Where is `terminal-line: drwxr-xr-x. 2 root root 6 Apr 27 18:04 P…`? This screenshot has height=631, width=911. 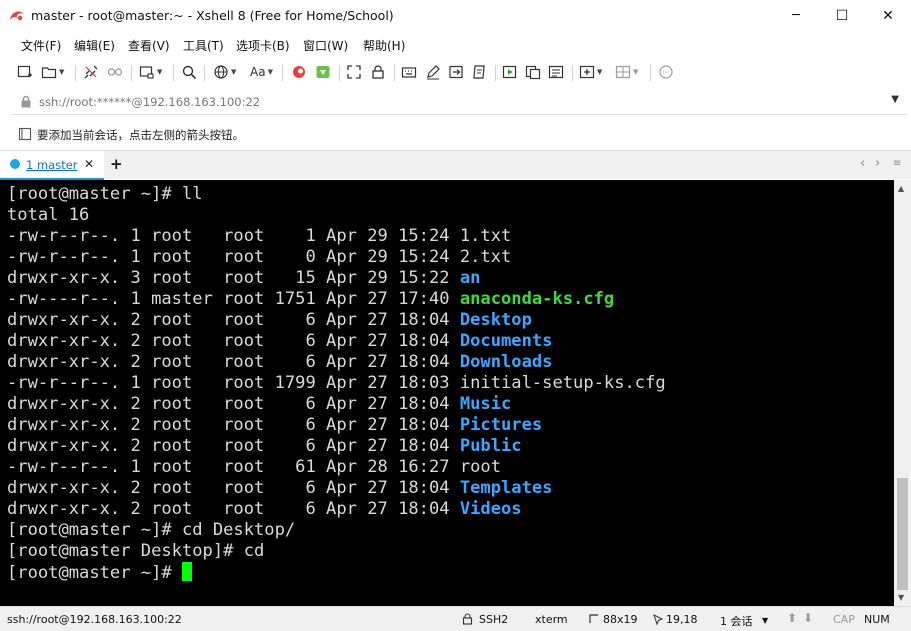 terminal-line: drwxr-xr-x. 2 root root 6 Apr 27 18:04 P… is located at coordinates (450, 425).